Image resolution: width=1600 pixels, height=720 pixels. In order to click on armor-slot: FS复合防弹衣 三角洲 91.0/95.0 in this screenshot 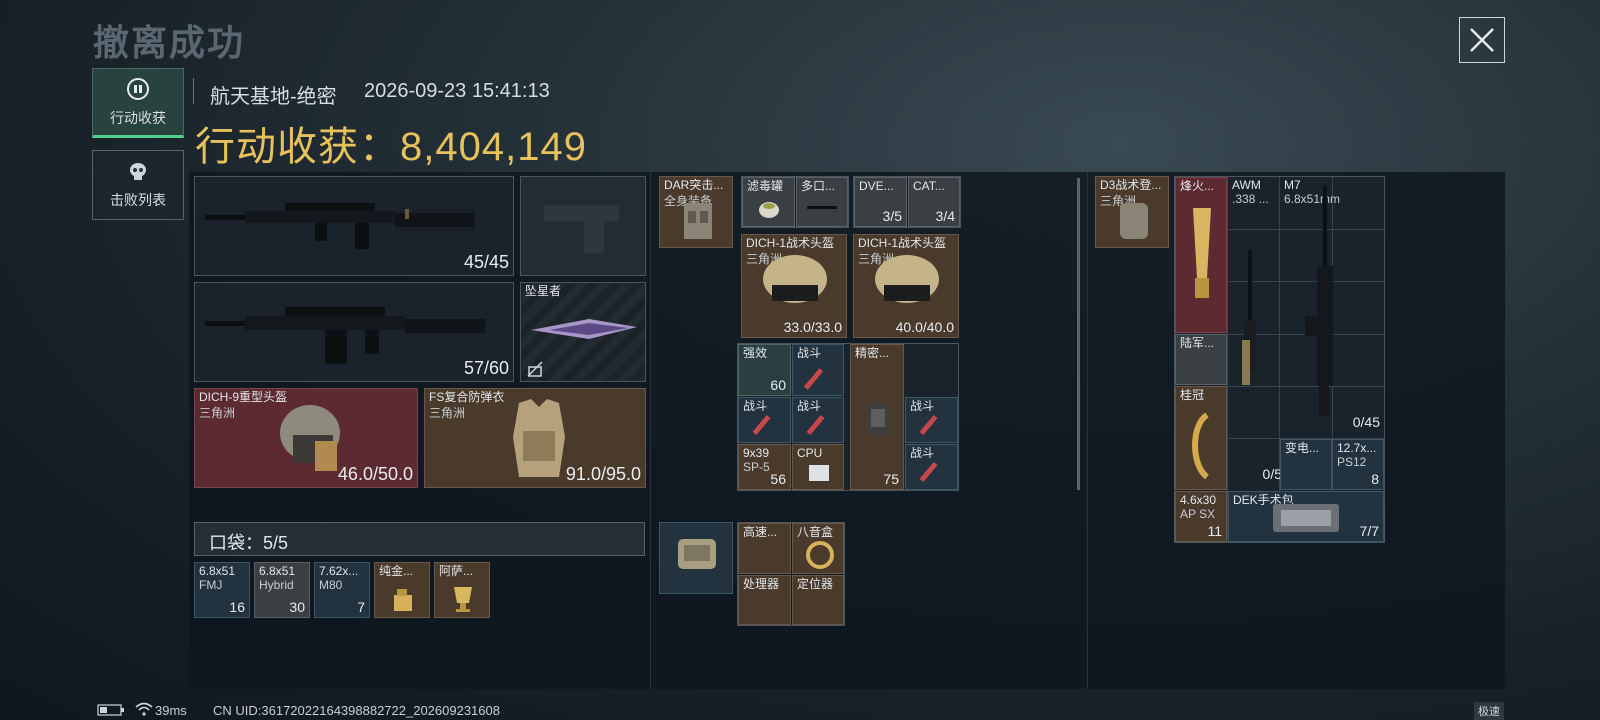, I will do `click(535, 438)`.